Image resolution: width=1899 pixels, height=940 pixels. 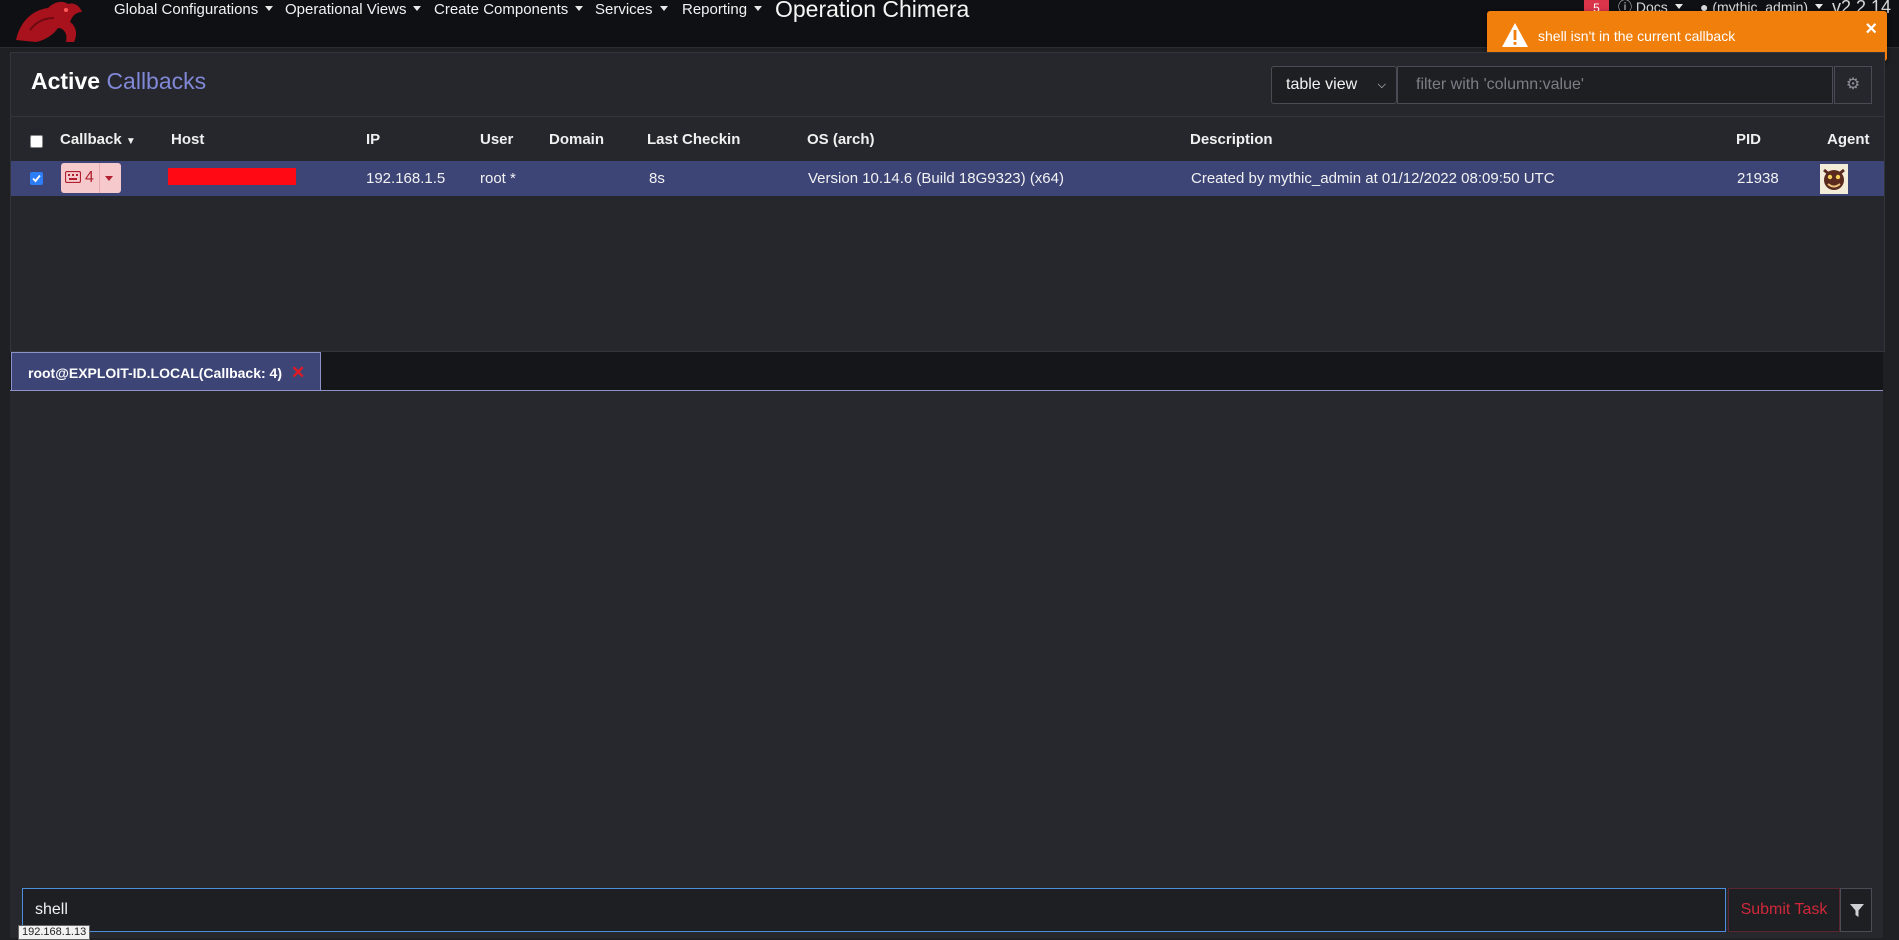 What do you see at coordinates (498, 178) in the screenshot?
I see `cell-user: root *` at bounding box center [498, 178].